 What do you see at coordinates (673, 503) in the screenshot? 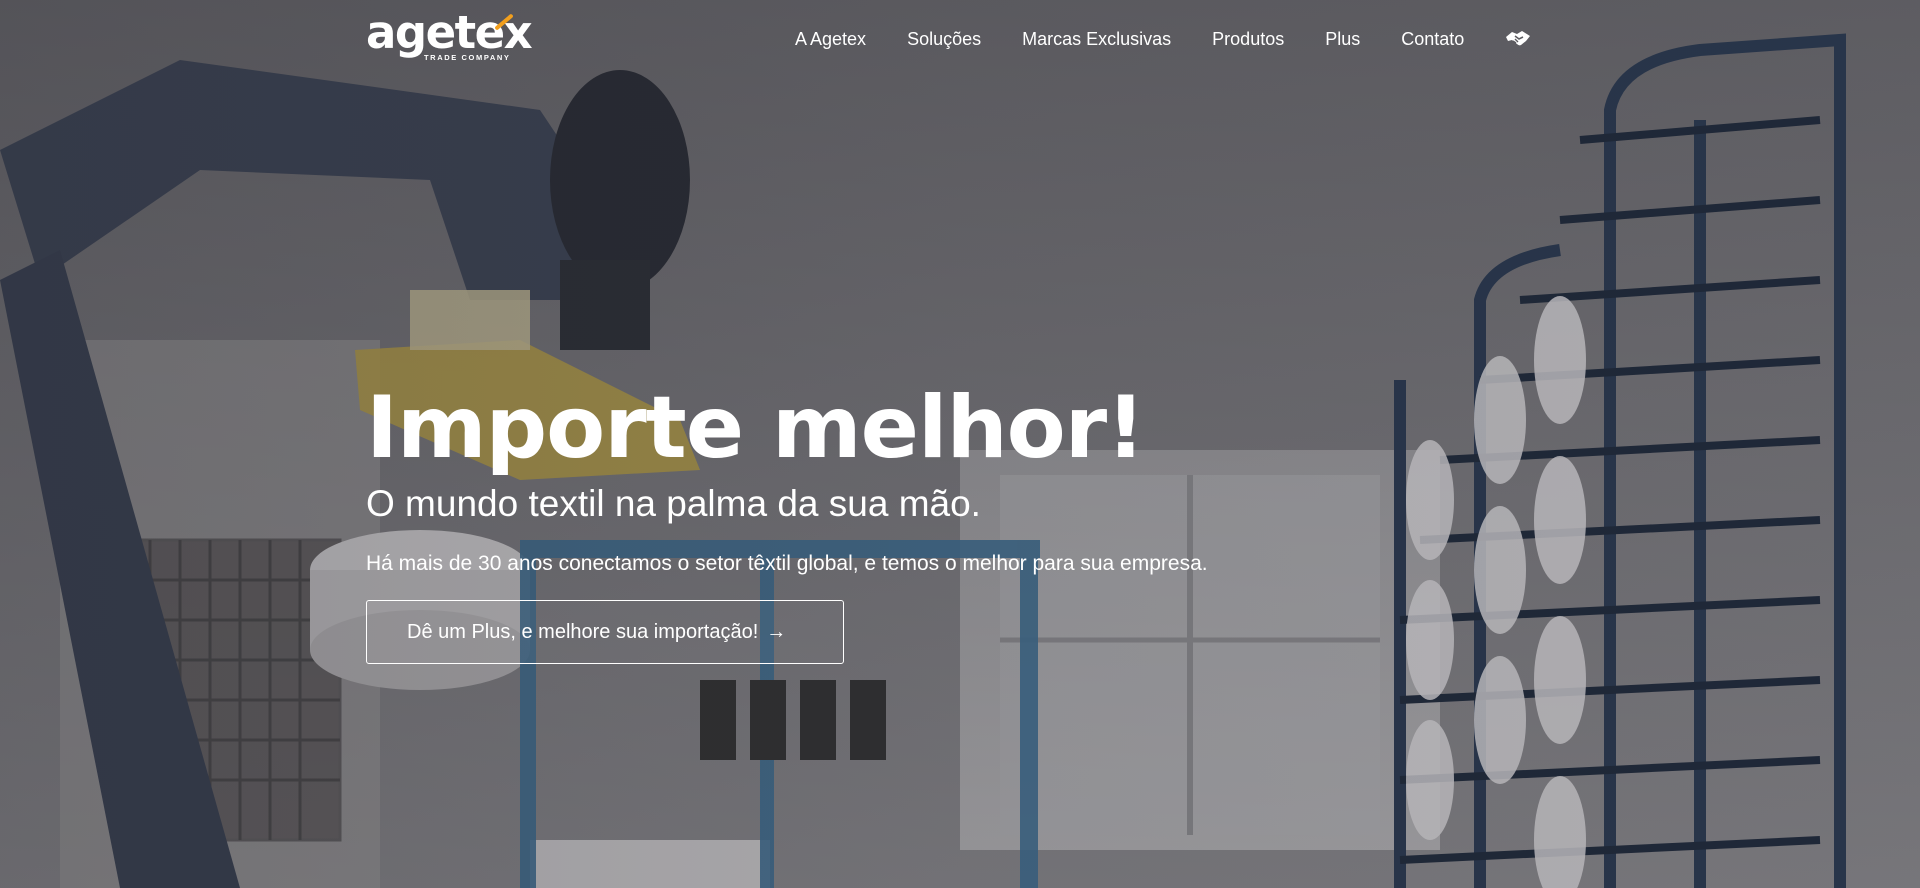
I see `hero-subtitle: O mundo textil na palma da sua mão.` at bounding box center [673, 503].